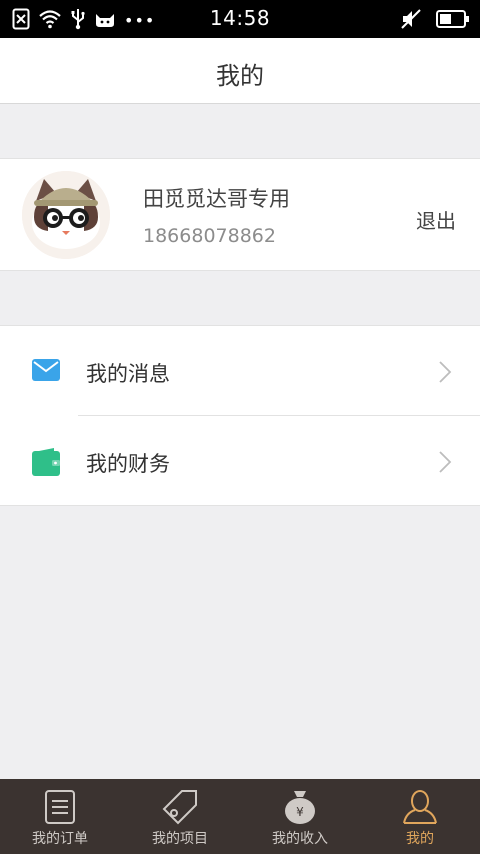 This screenshot has width=480, height=854. Describe the element at coordinates (240, 371) in the screenshot. I see `menu-item-messages: 我的消息` at that location.